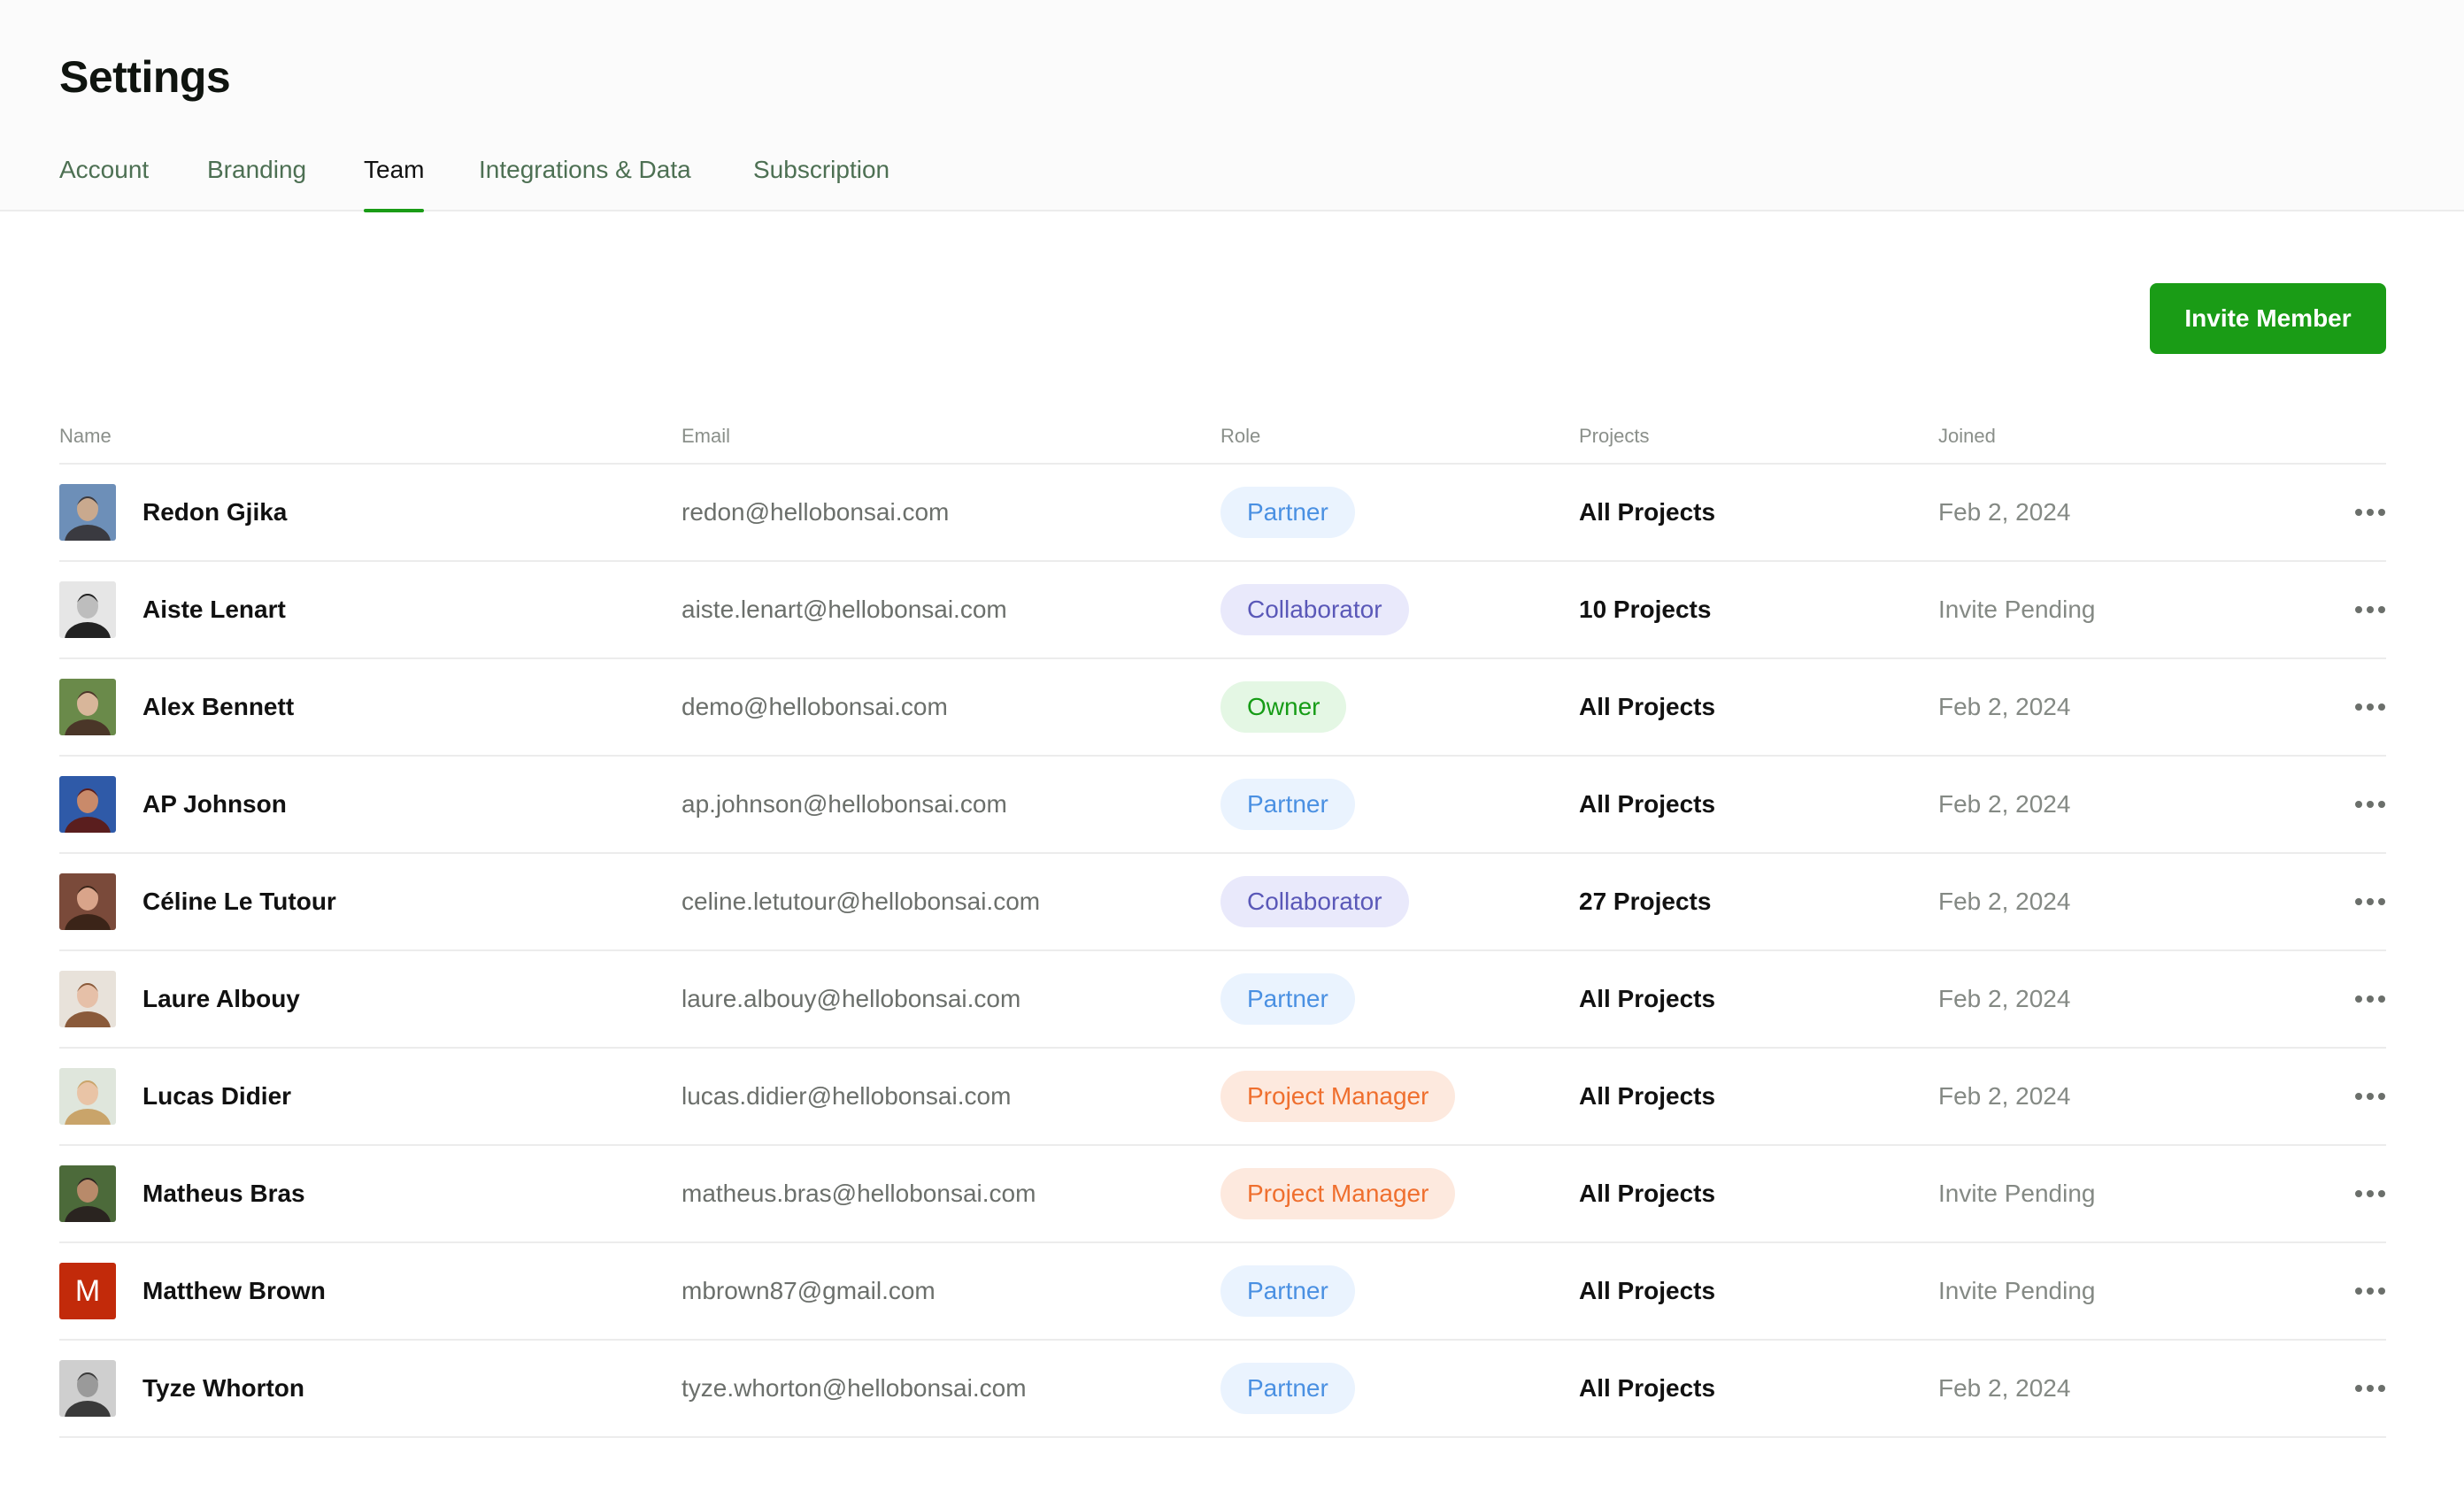 The height and width of the screenshot is (1499, 2464). Describe the element at coordinates (215, 512) in the screenshot. I see `member-name: Redon Gjika` at that location.